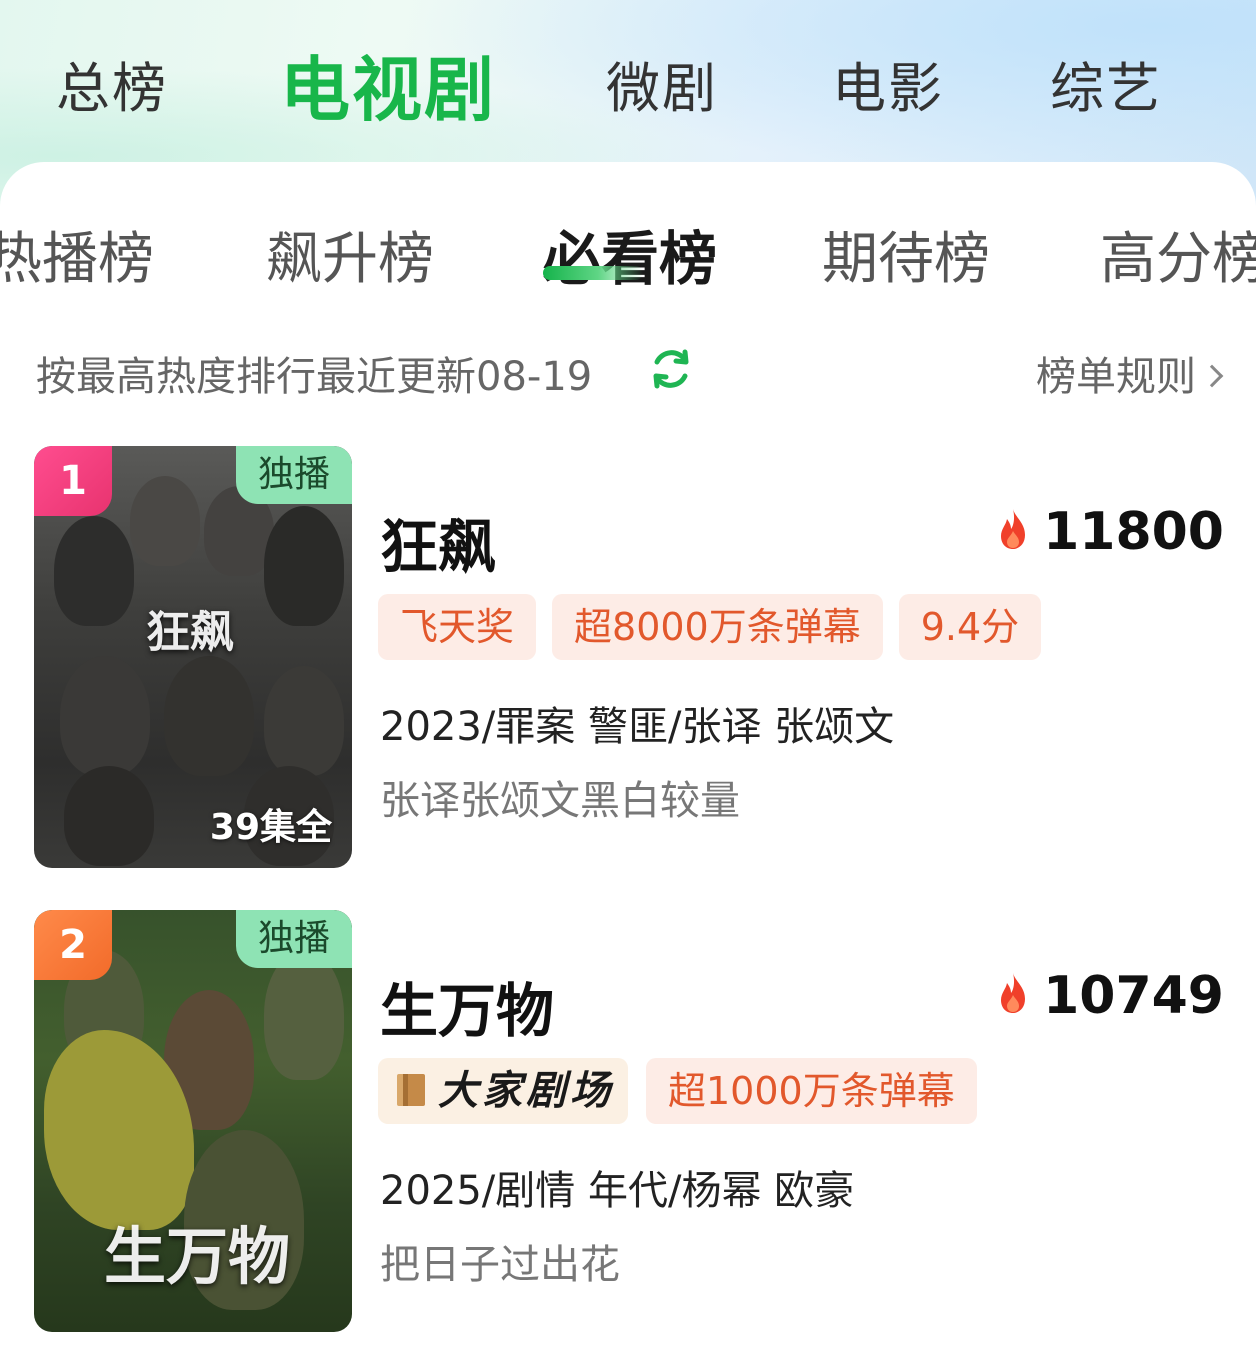 The image size is (1256, 1364). Describe the element at coordinates (1106, 83) in the screenshot. I see `tab-variety: 综艺` at that location.